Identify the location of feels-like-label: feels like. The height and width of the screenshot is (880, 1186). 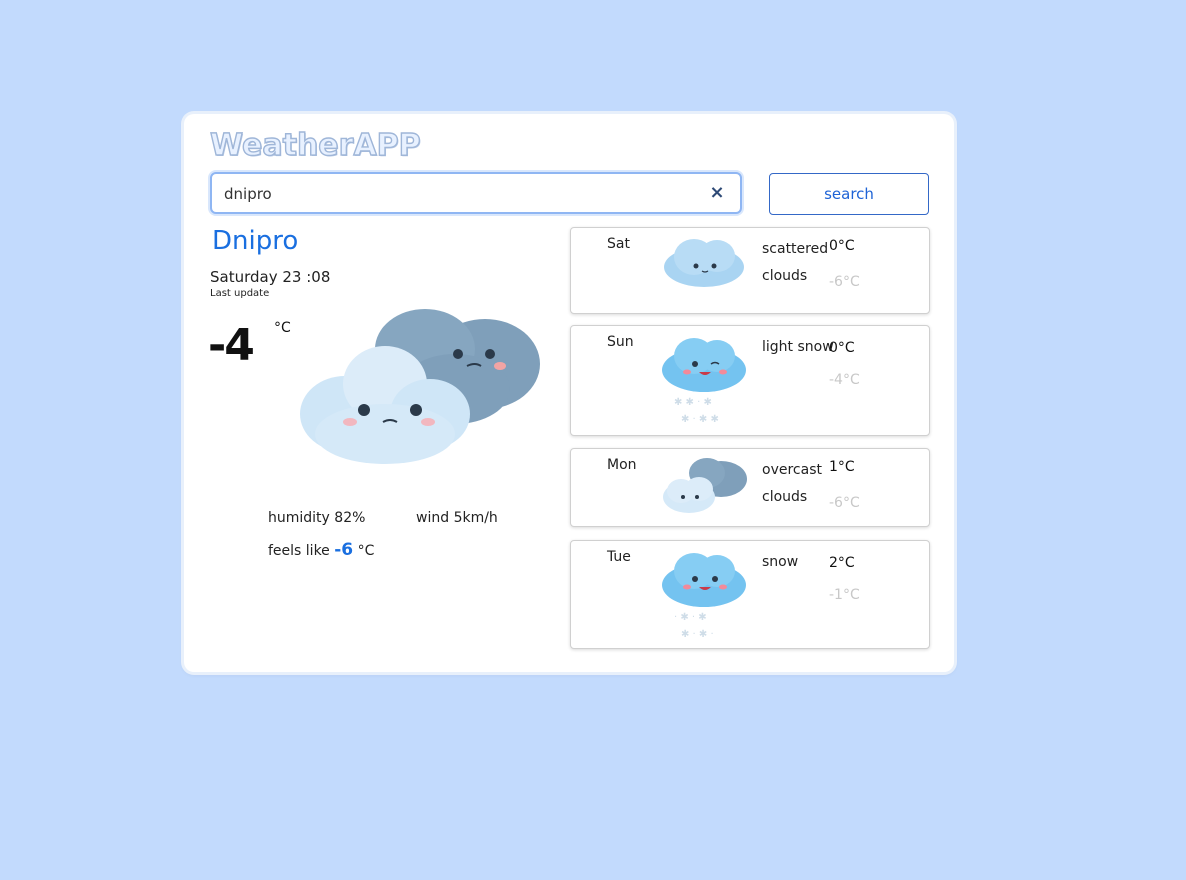
(299, 551).